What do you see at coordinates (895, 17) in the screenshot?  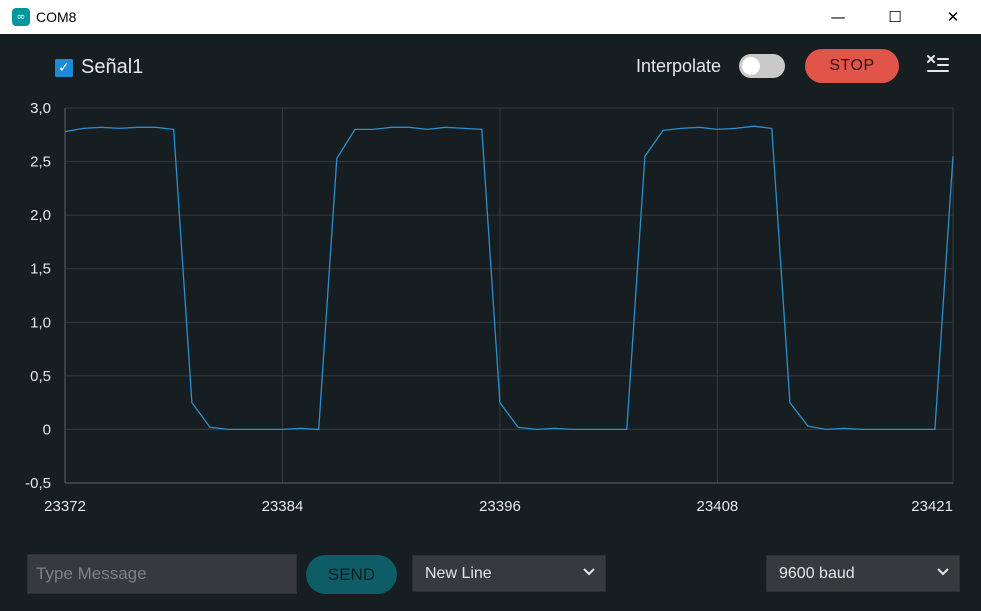 I see `maximize-button: ☐` at bounding box center [895, 17].